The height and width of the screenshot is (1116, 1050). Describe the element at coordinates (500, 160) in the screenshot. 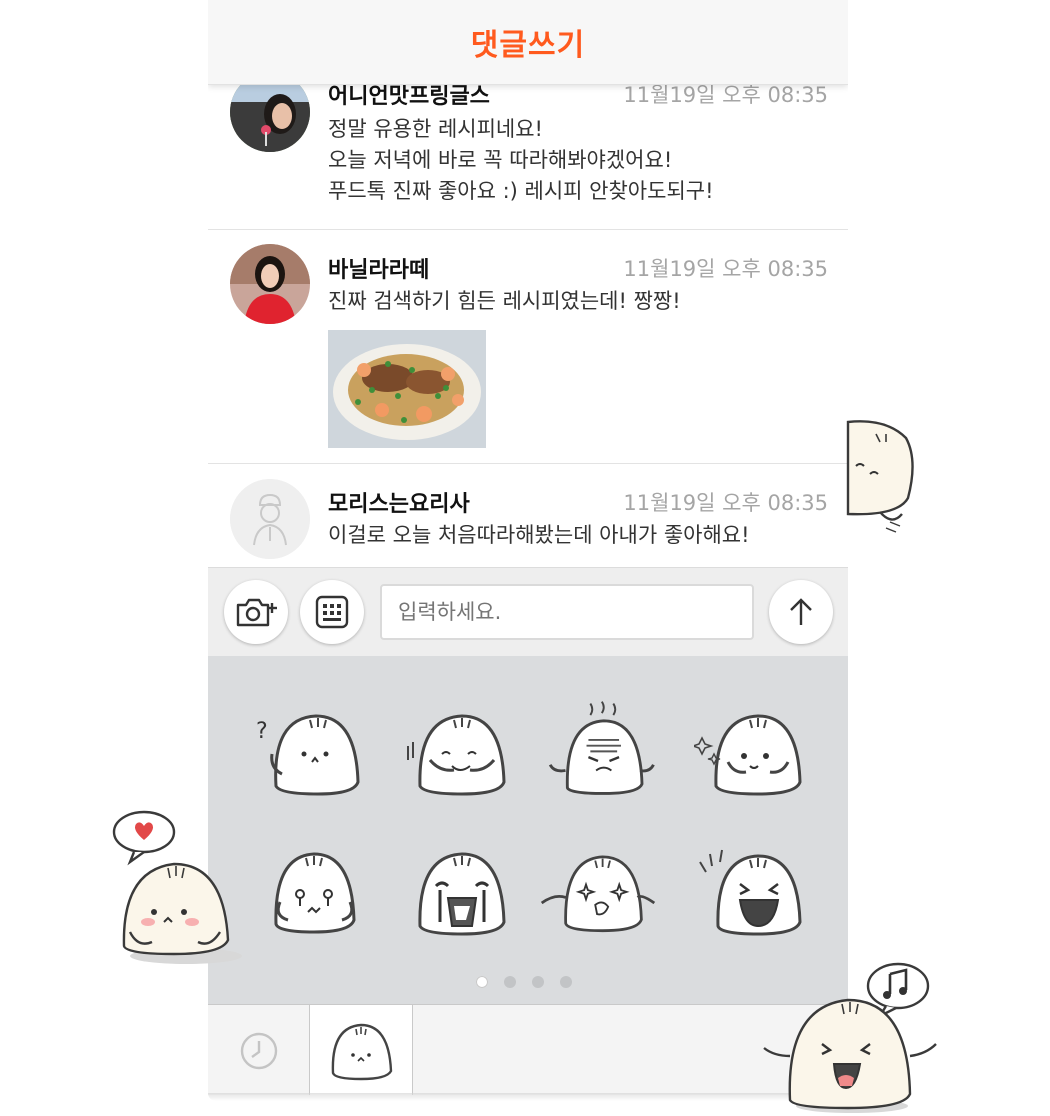

I see `comment-line: 오늘 저녁에 바로 꼭 따라해봐야겠어요!` at that location.